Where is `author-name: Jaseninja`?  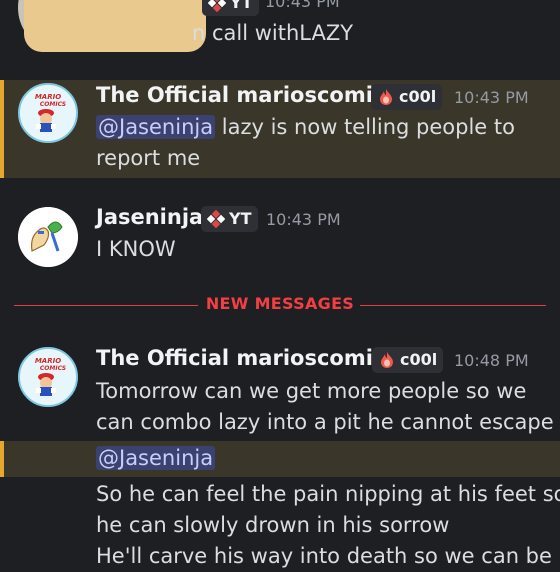
author-name: Jaseninja is located at coordinates (149, 217).